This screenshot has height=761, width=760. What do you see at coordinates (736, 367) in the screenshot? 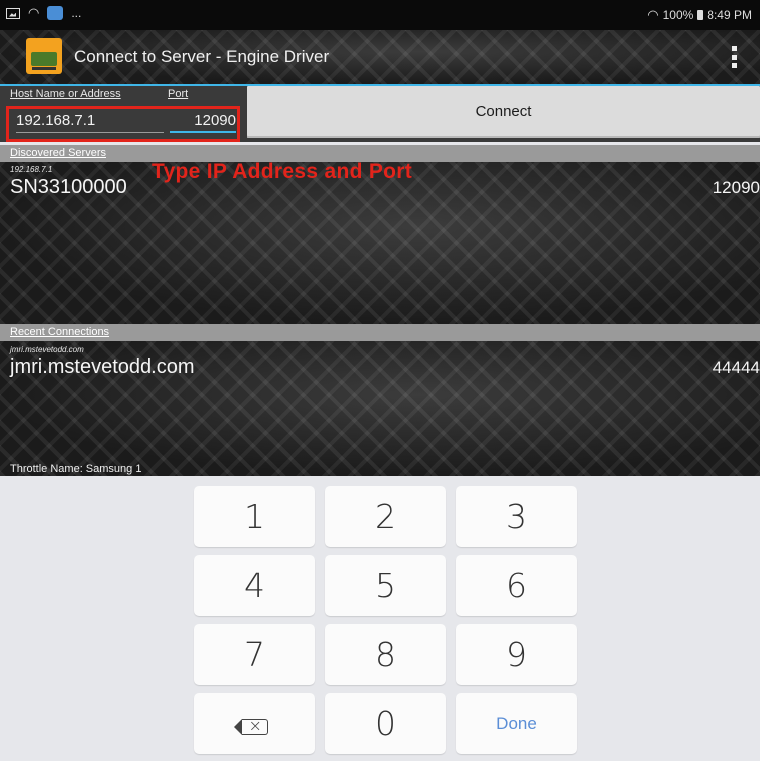
I see `connection-port: 44444` at bounding box center [736, 367].